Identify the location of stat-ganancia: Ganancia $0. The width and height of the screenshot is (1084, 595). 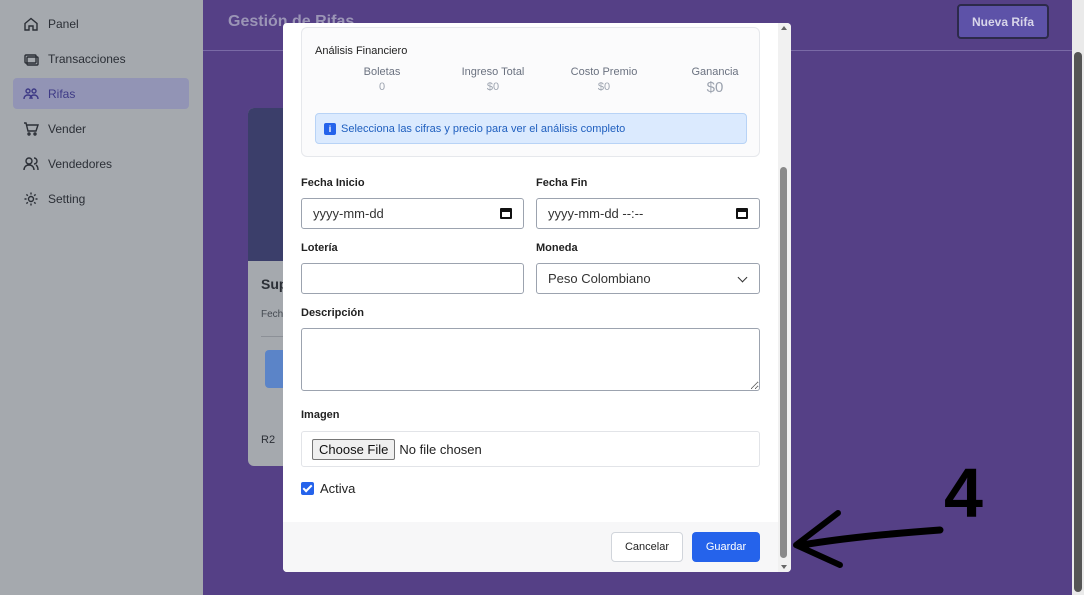
(715, 81).